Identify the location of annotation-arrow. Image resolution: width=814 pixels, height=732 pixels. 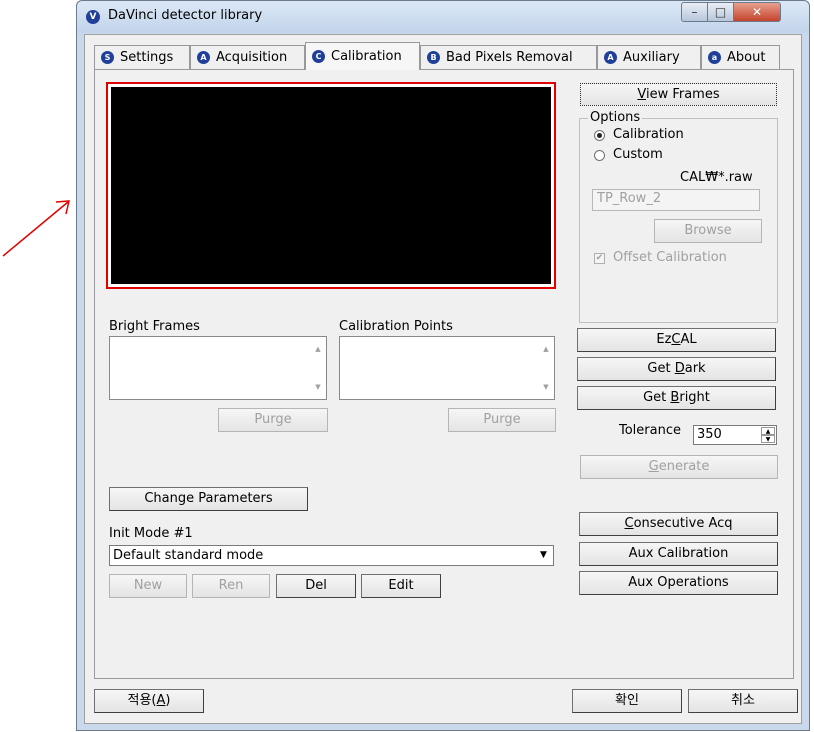
(36, 228).